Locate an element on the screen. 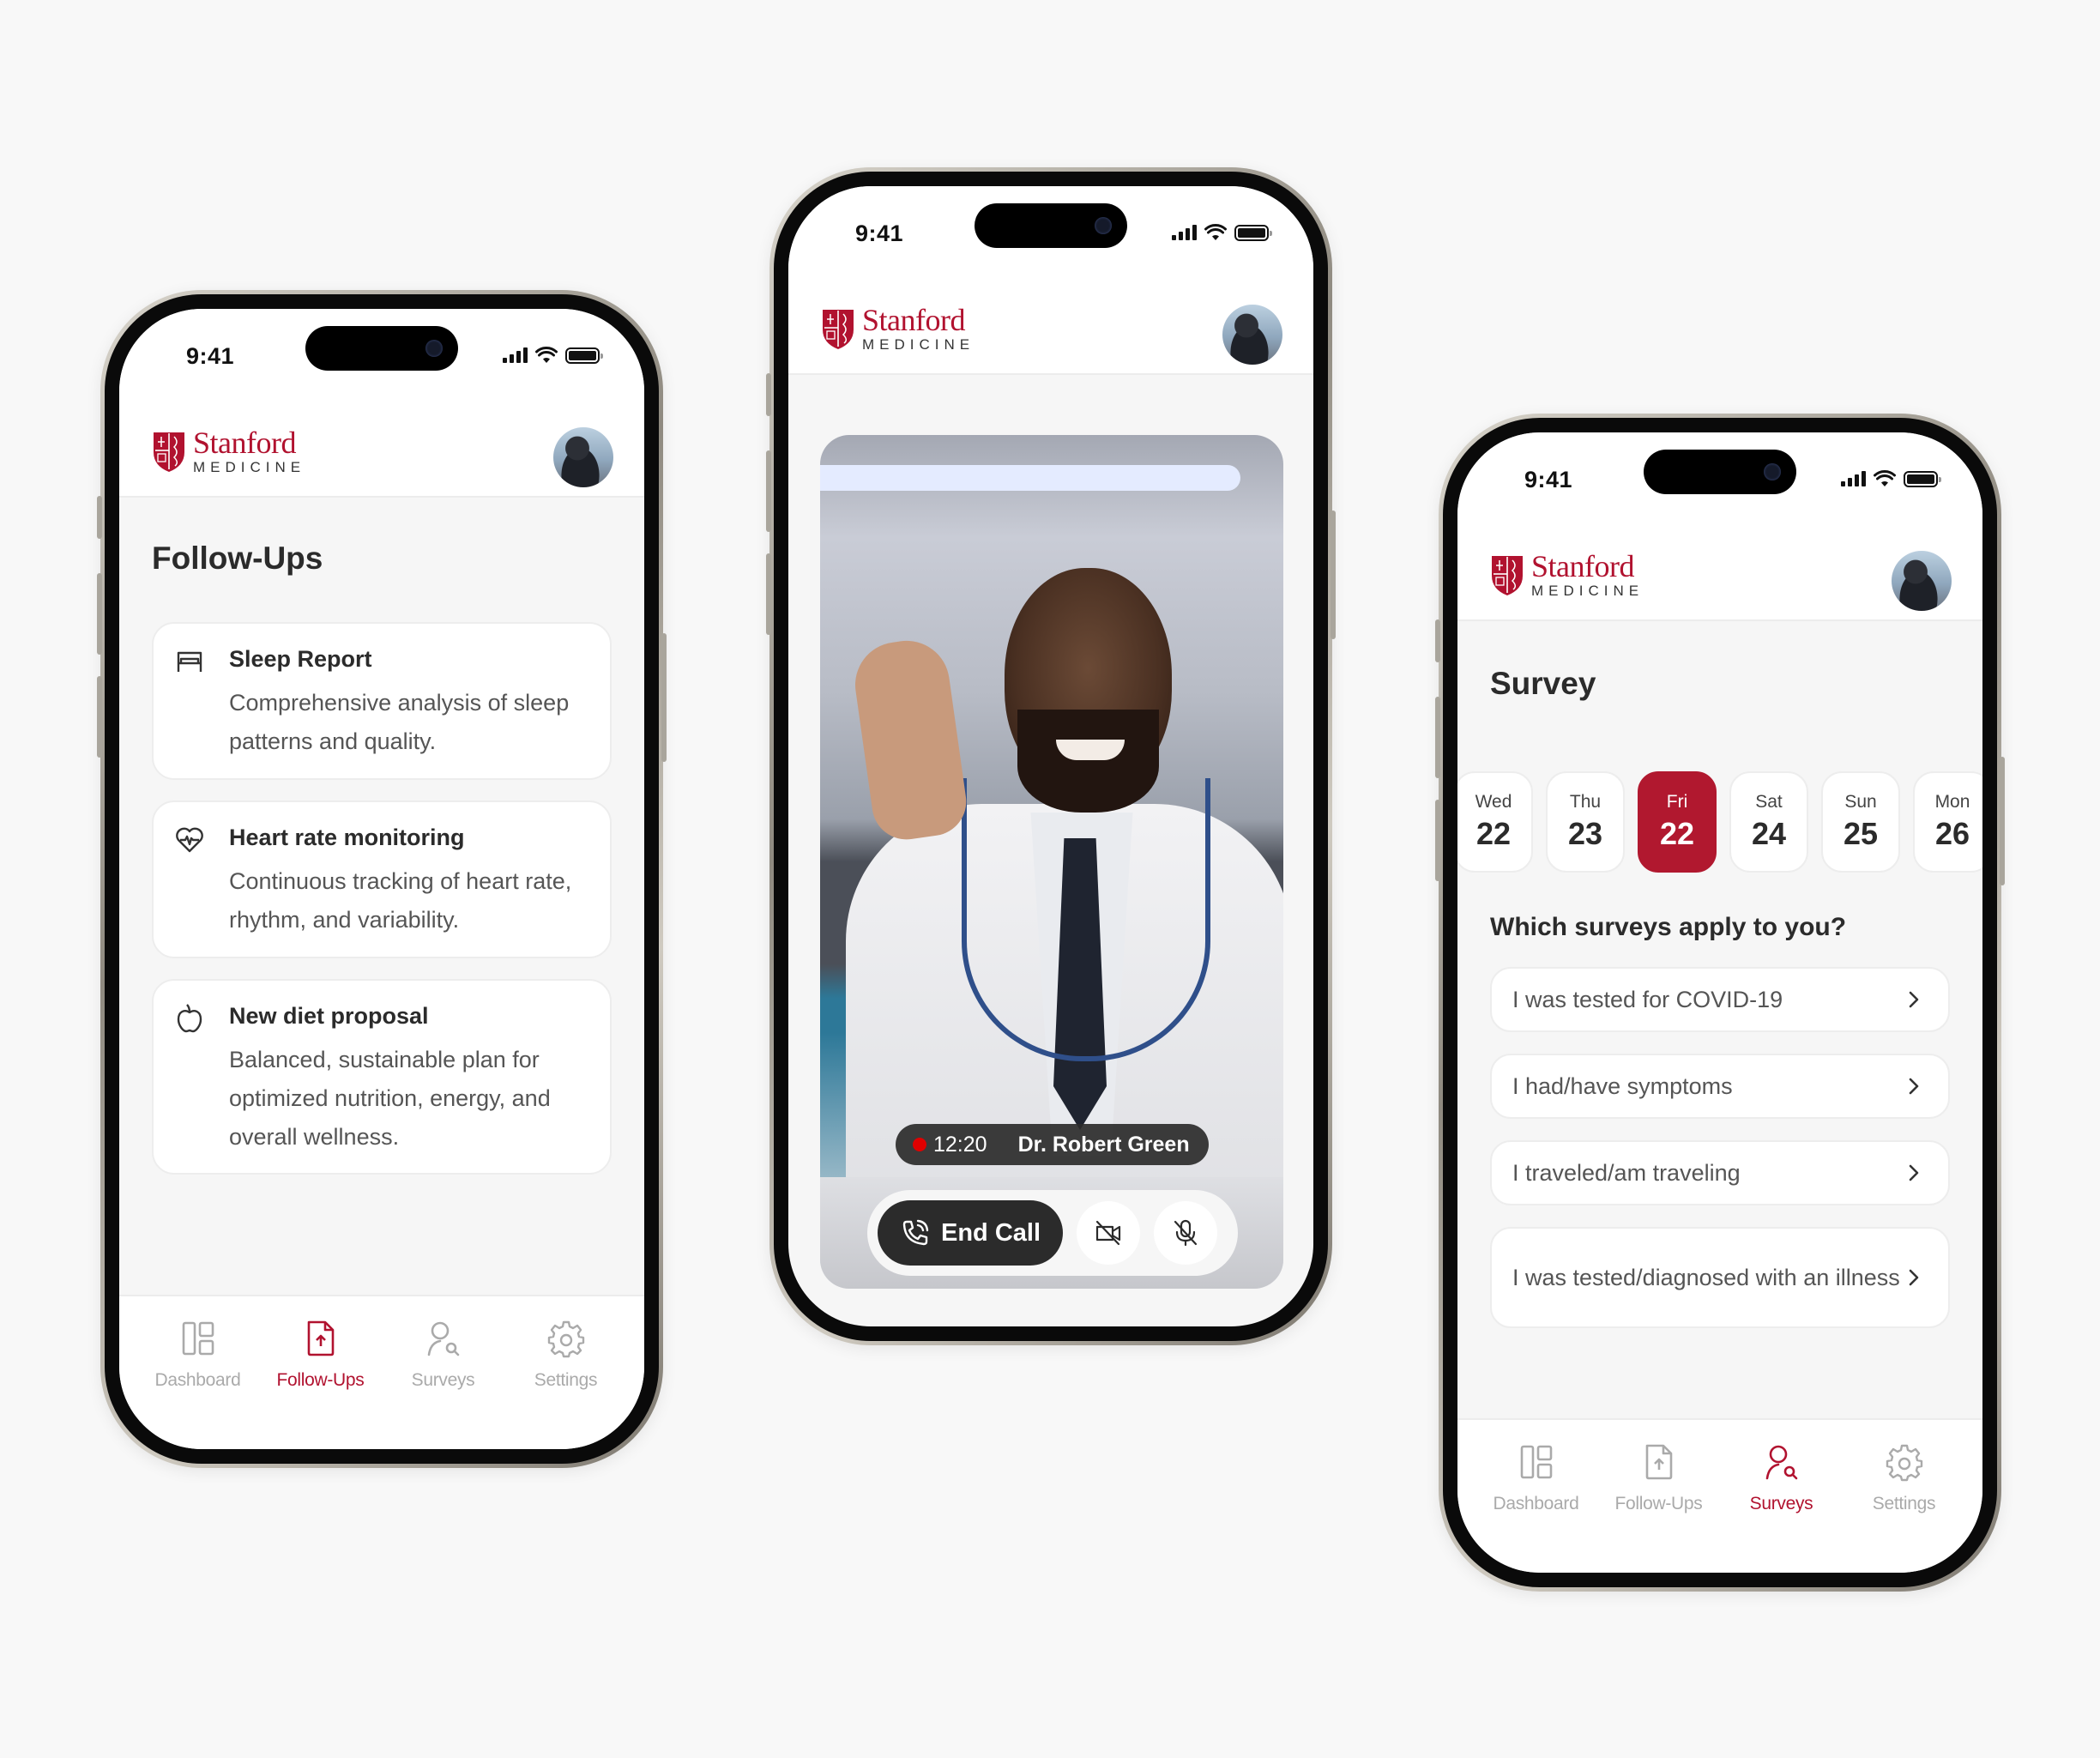  power-button is located at coordinates (664, 697).